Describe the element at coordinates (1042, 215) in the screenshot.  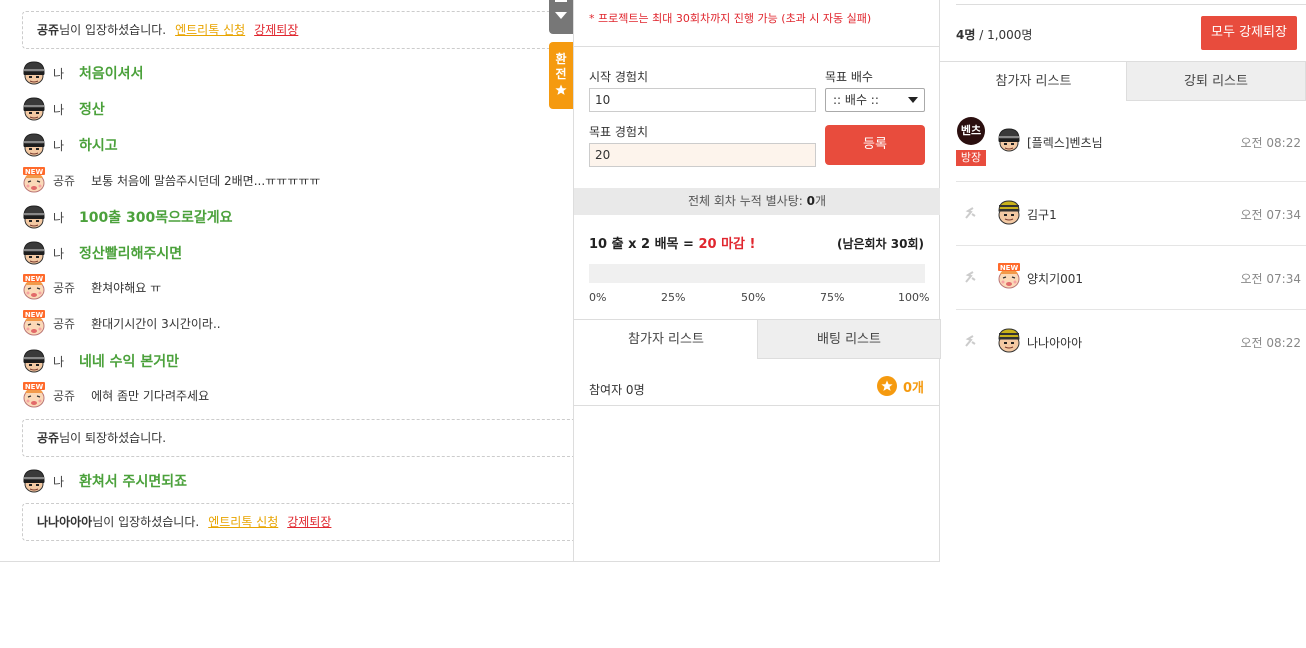
I see `user-name: 김구1` at that location.